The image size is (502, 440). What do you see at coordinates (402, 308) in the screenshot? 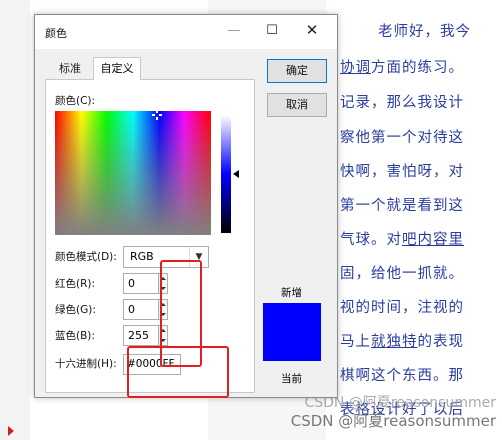
I see `doc-line: 视的时间，注视的` at bounding box center [402, 308].